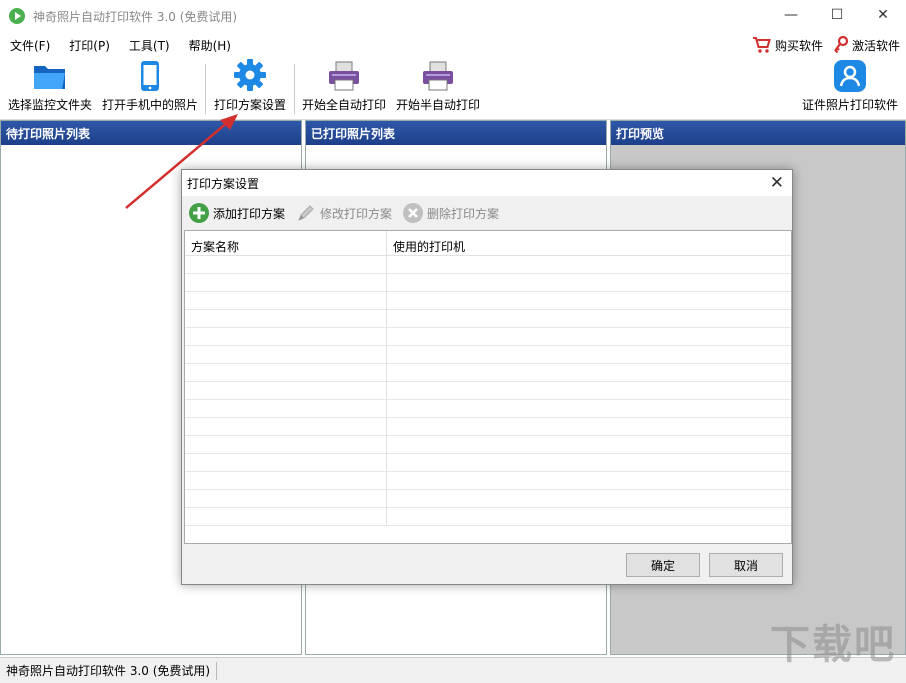  I want to click on ok-button: 确定, so click(663, 565).